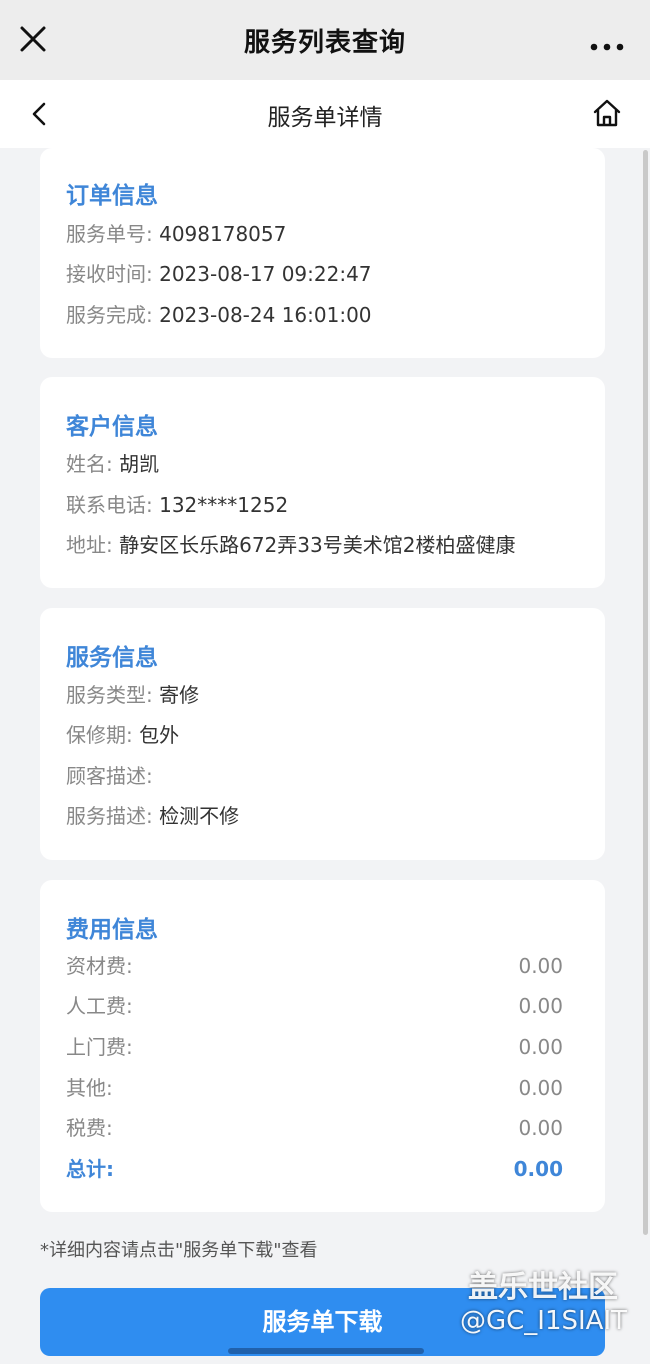  I want to click on visit-fee-row: 上门费: 0.00, so click(314, 1047).